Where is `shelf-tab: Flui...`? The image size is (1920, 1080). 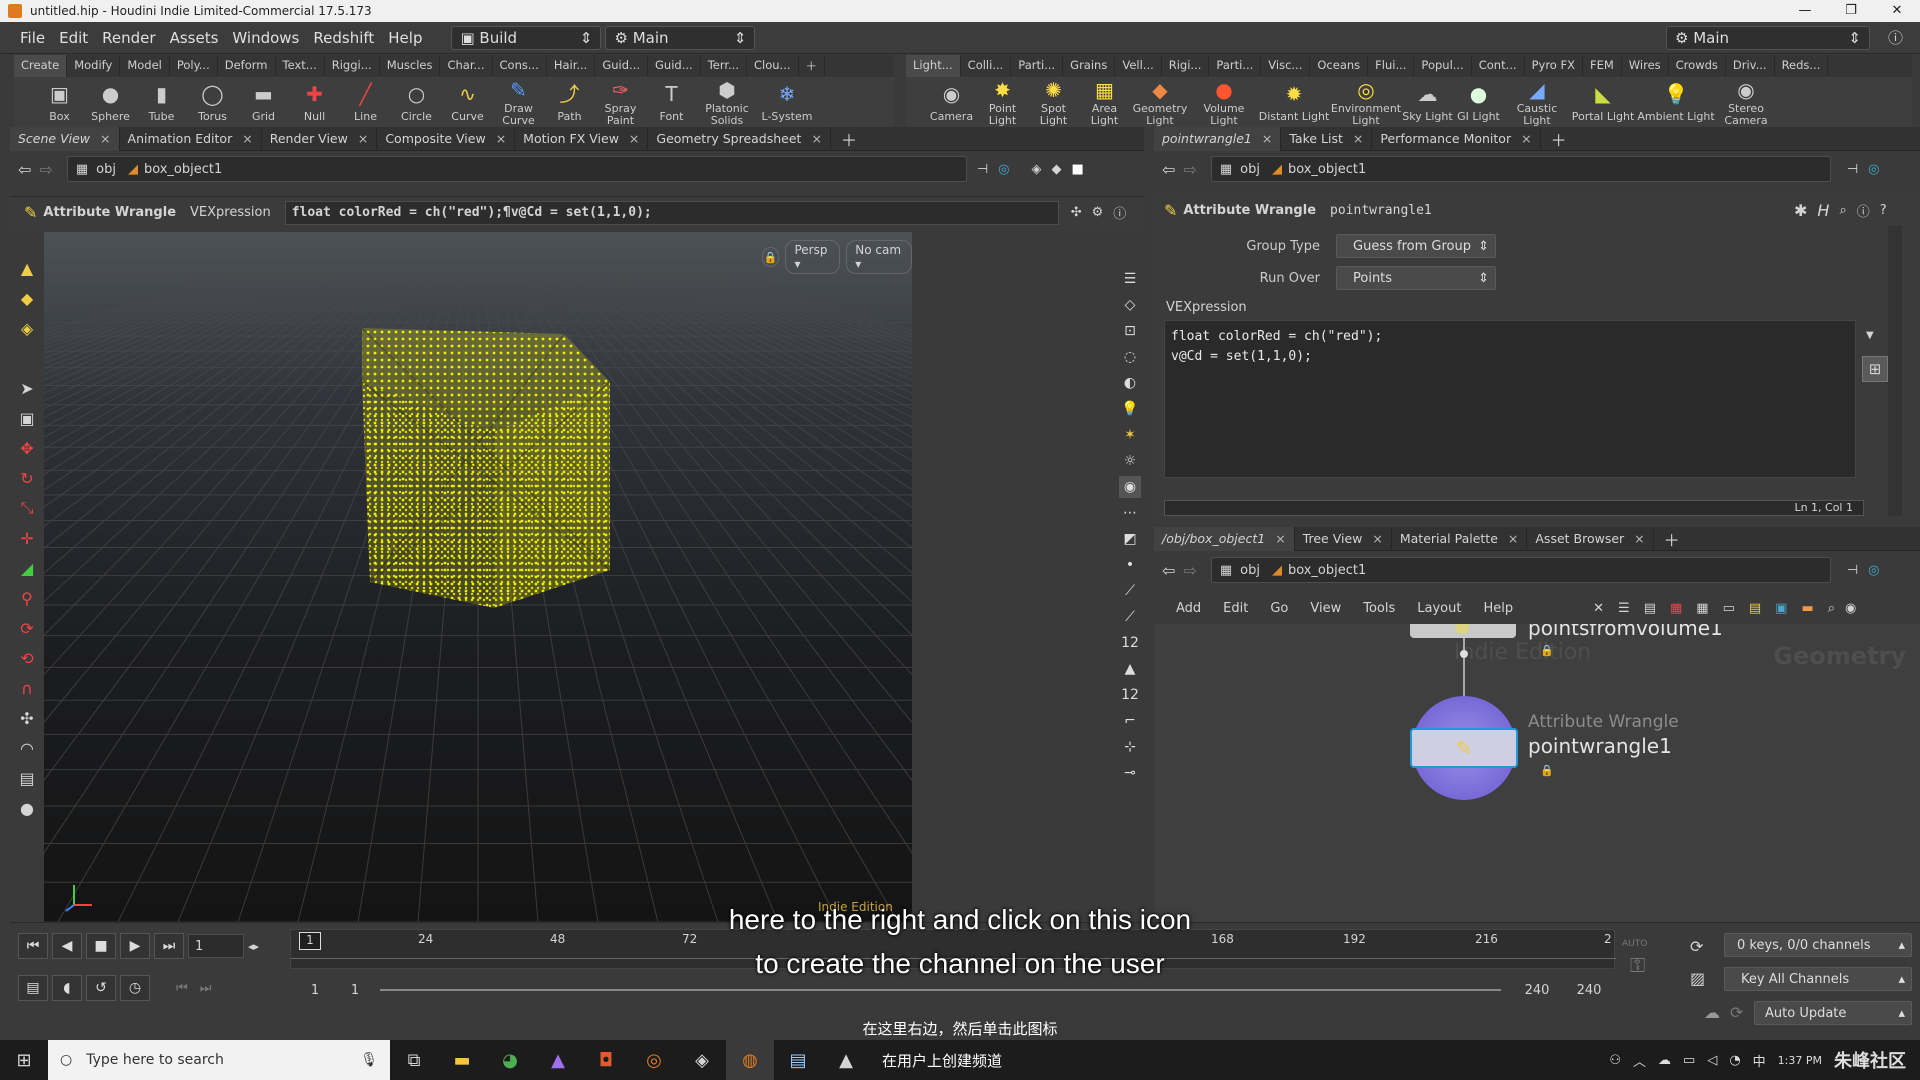 shelf-tab: Flui... is located at coordinates (1391, 66).